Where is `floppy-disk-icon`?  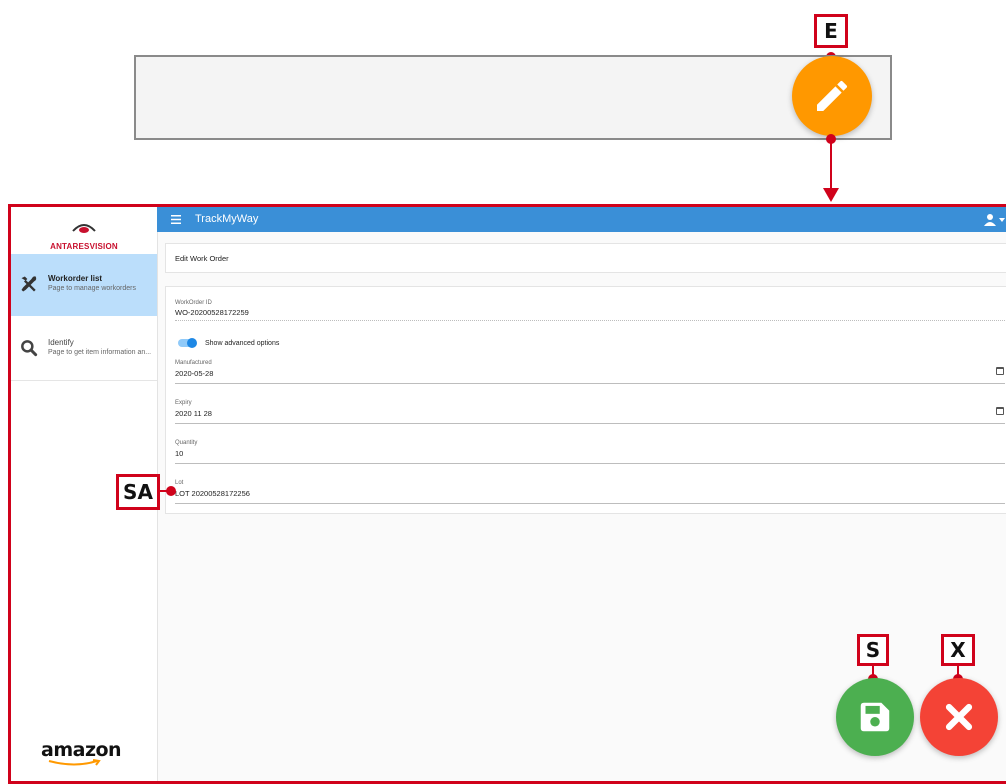
floppy-disk-icon is located at coordinates (875, 717).